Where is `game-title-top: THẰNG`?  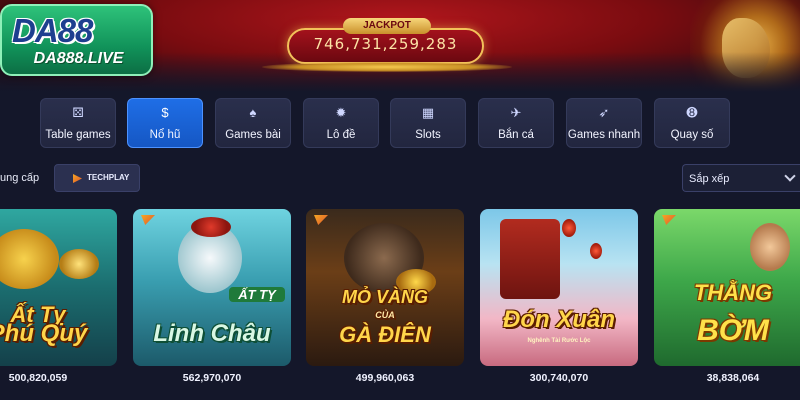
game-title-top: THẰNG is located at coordinates (733, 292).